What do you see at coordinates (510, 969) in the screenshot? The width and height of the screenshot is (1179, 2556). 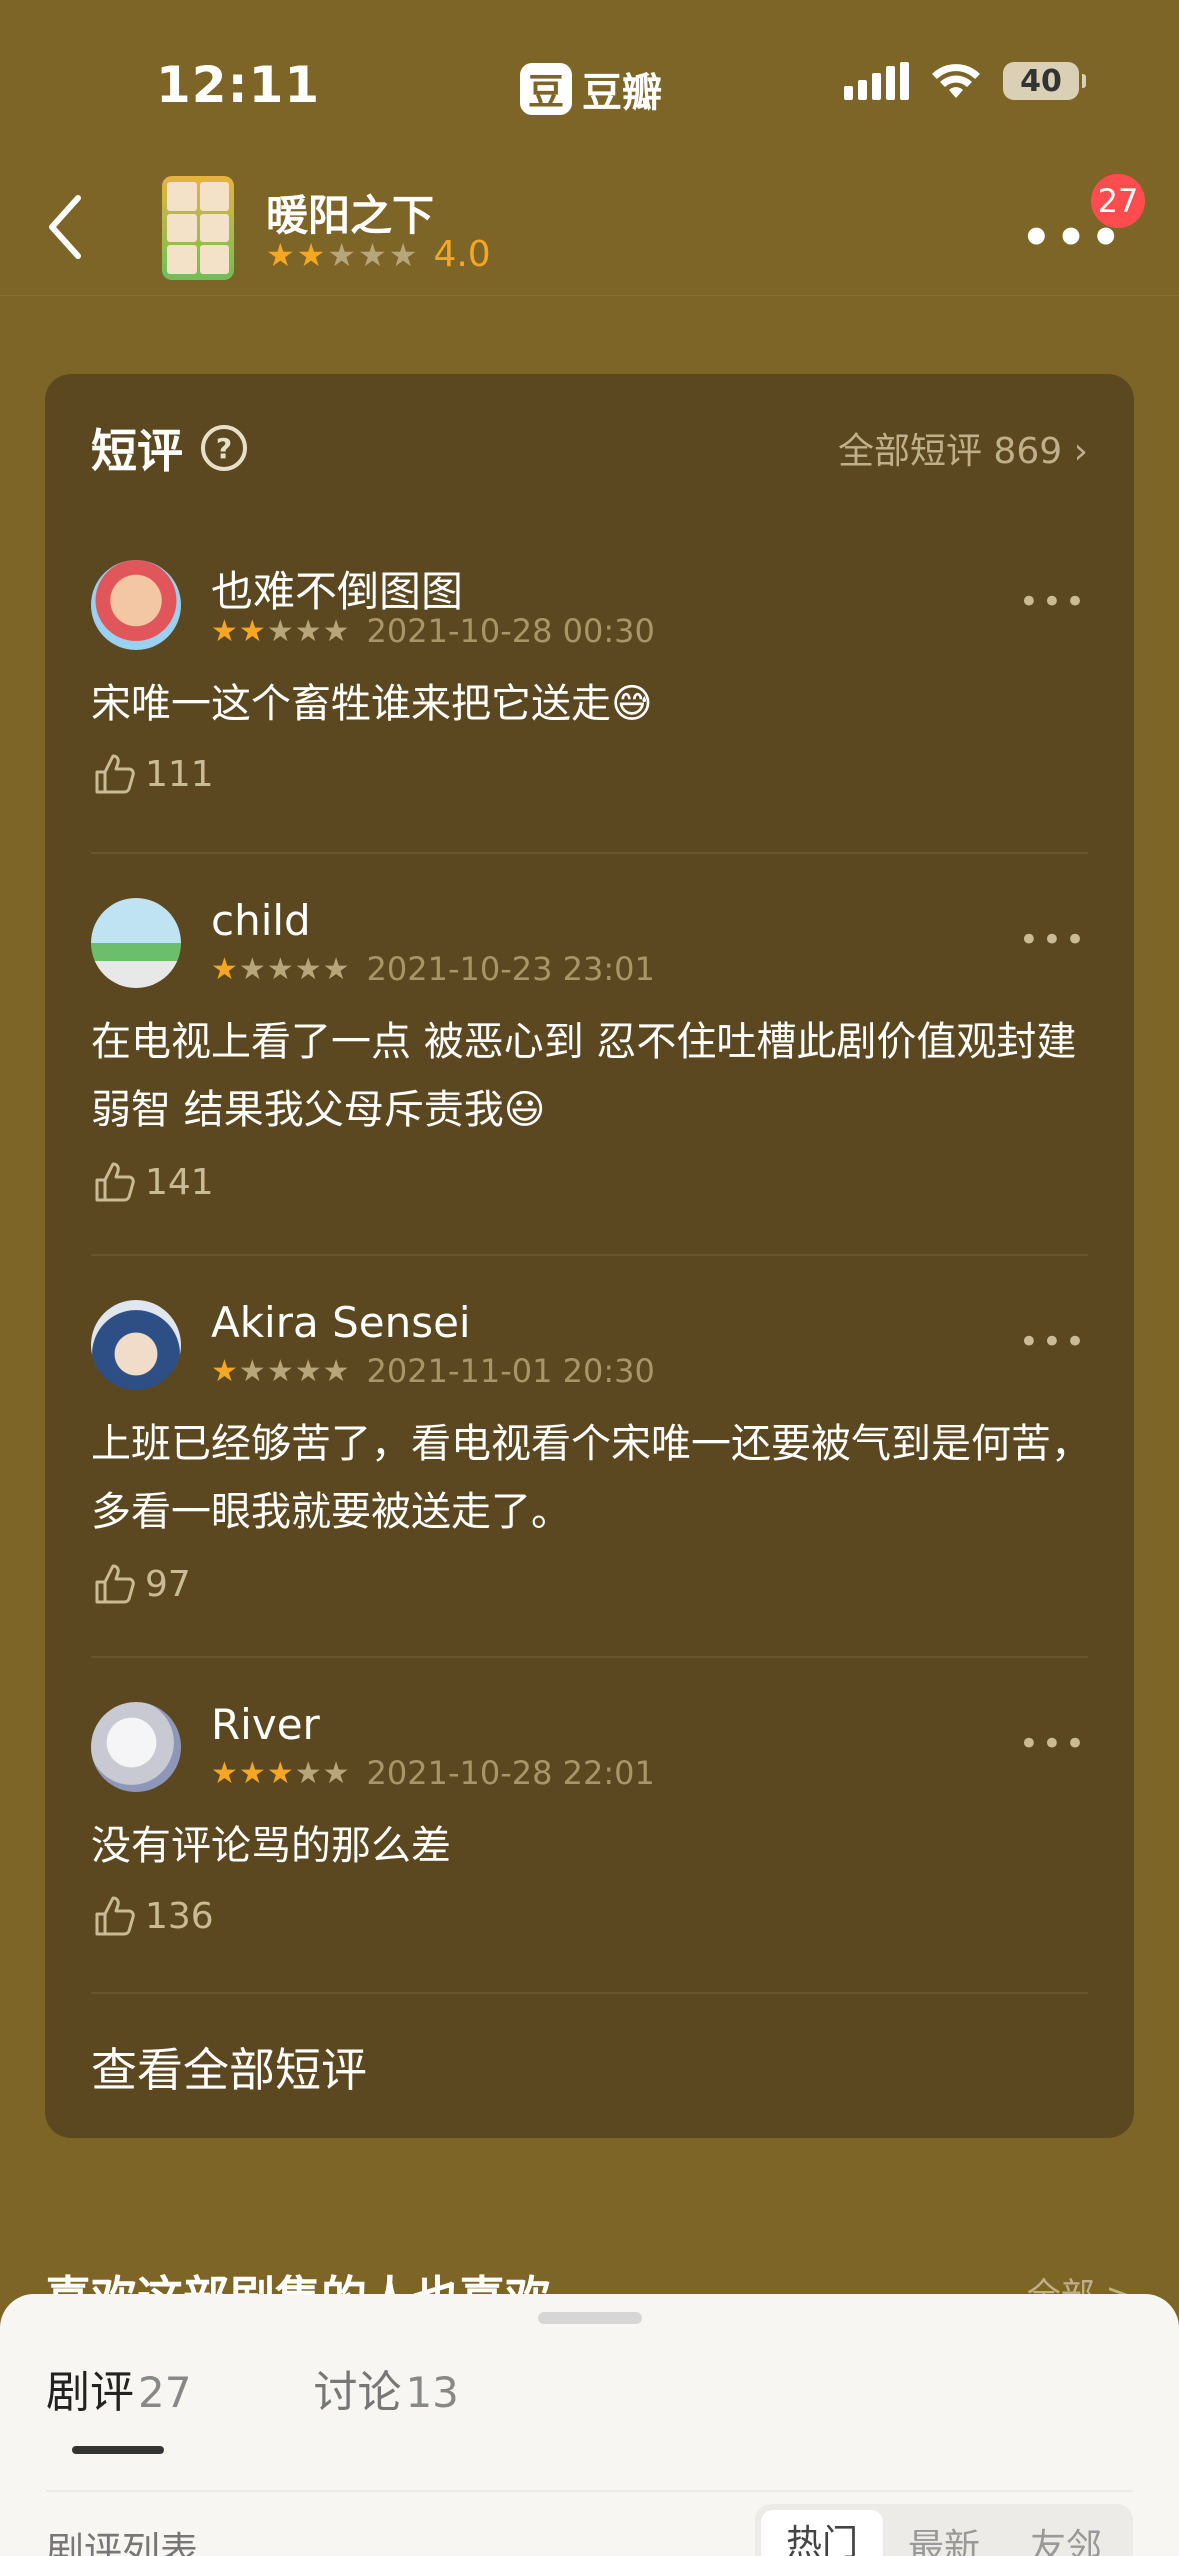 I see `review-date: 2021-10-23 23:01` at bounding box center [510, 969].